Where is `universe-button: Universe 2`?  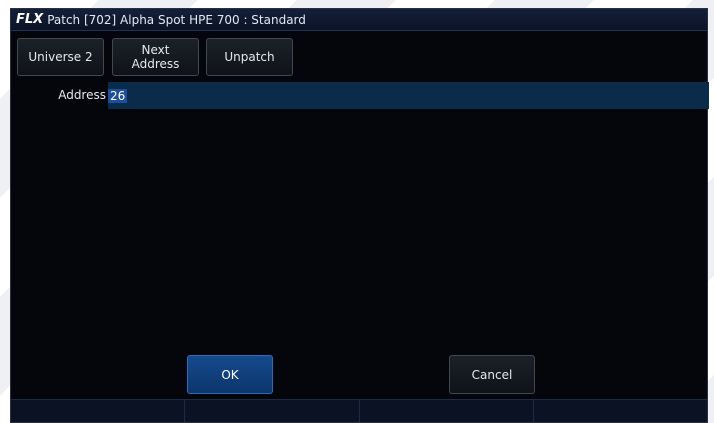 universe-button: Universe 2 is located at coordinates (60, 57).